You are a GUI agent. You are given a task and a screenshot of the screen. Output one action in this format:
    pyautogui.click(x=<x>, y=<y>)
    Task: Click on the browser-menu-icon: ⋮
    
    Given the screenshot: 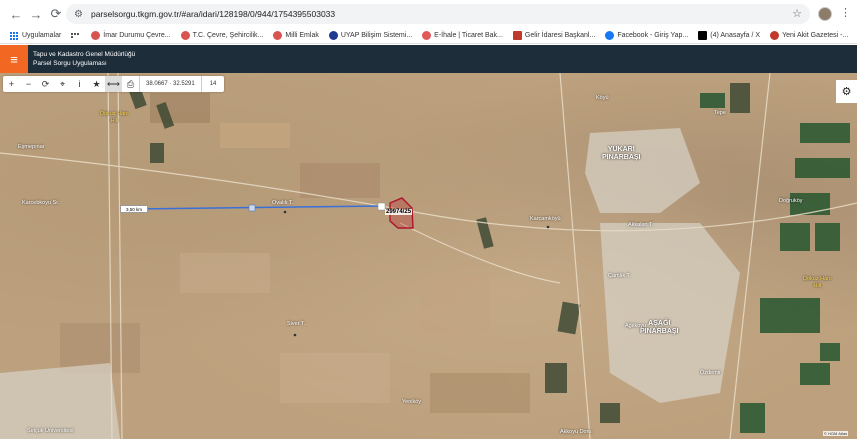 What is the action you would take?
    pyautogui.click(x=845, y=12)
    